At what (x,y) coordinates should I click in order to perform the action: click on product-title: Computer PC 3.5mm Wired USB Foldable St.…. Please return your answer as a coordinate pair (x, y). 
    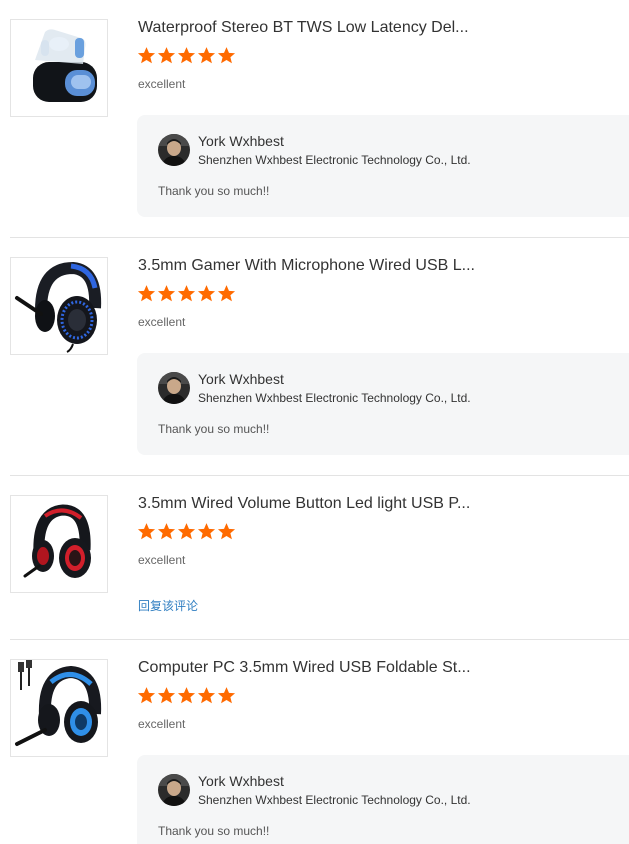
    Looking at the image, I should click on (304, 668).